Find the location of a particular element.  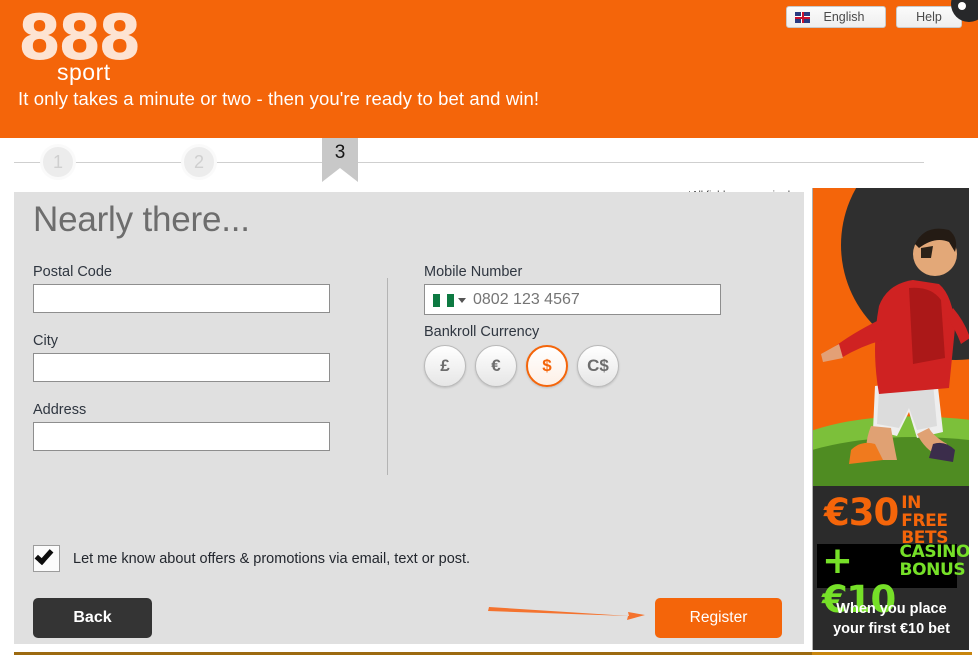

stepper-step-3: 3 is located at coordinates (340, 161).